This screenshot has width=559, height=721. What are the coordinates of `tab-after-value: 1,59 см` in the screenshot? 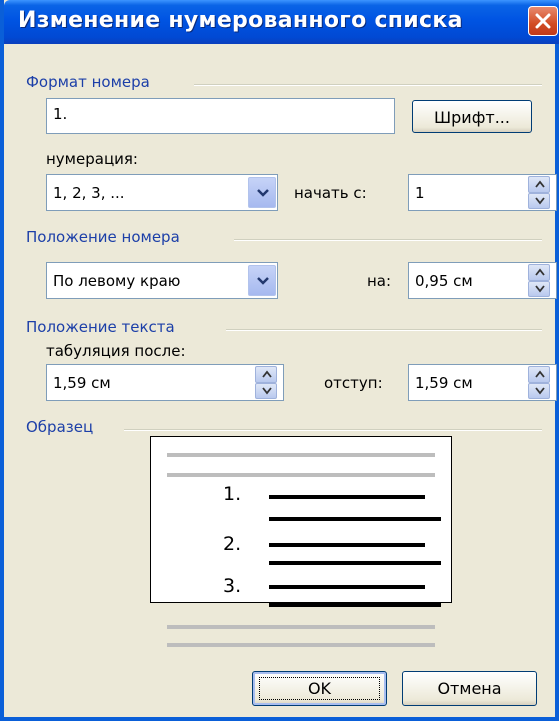 It's located at (82, 383).